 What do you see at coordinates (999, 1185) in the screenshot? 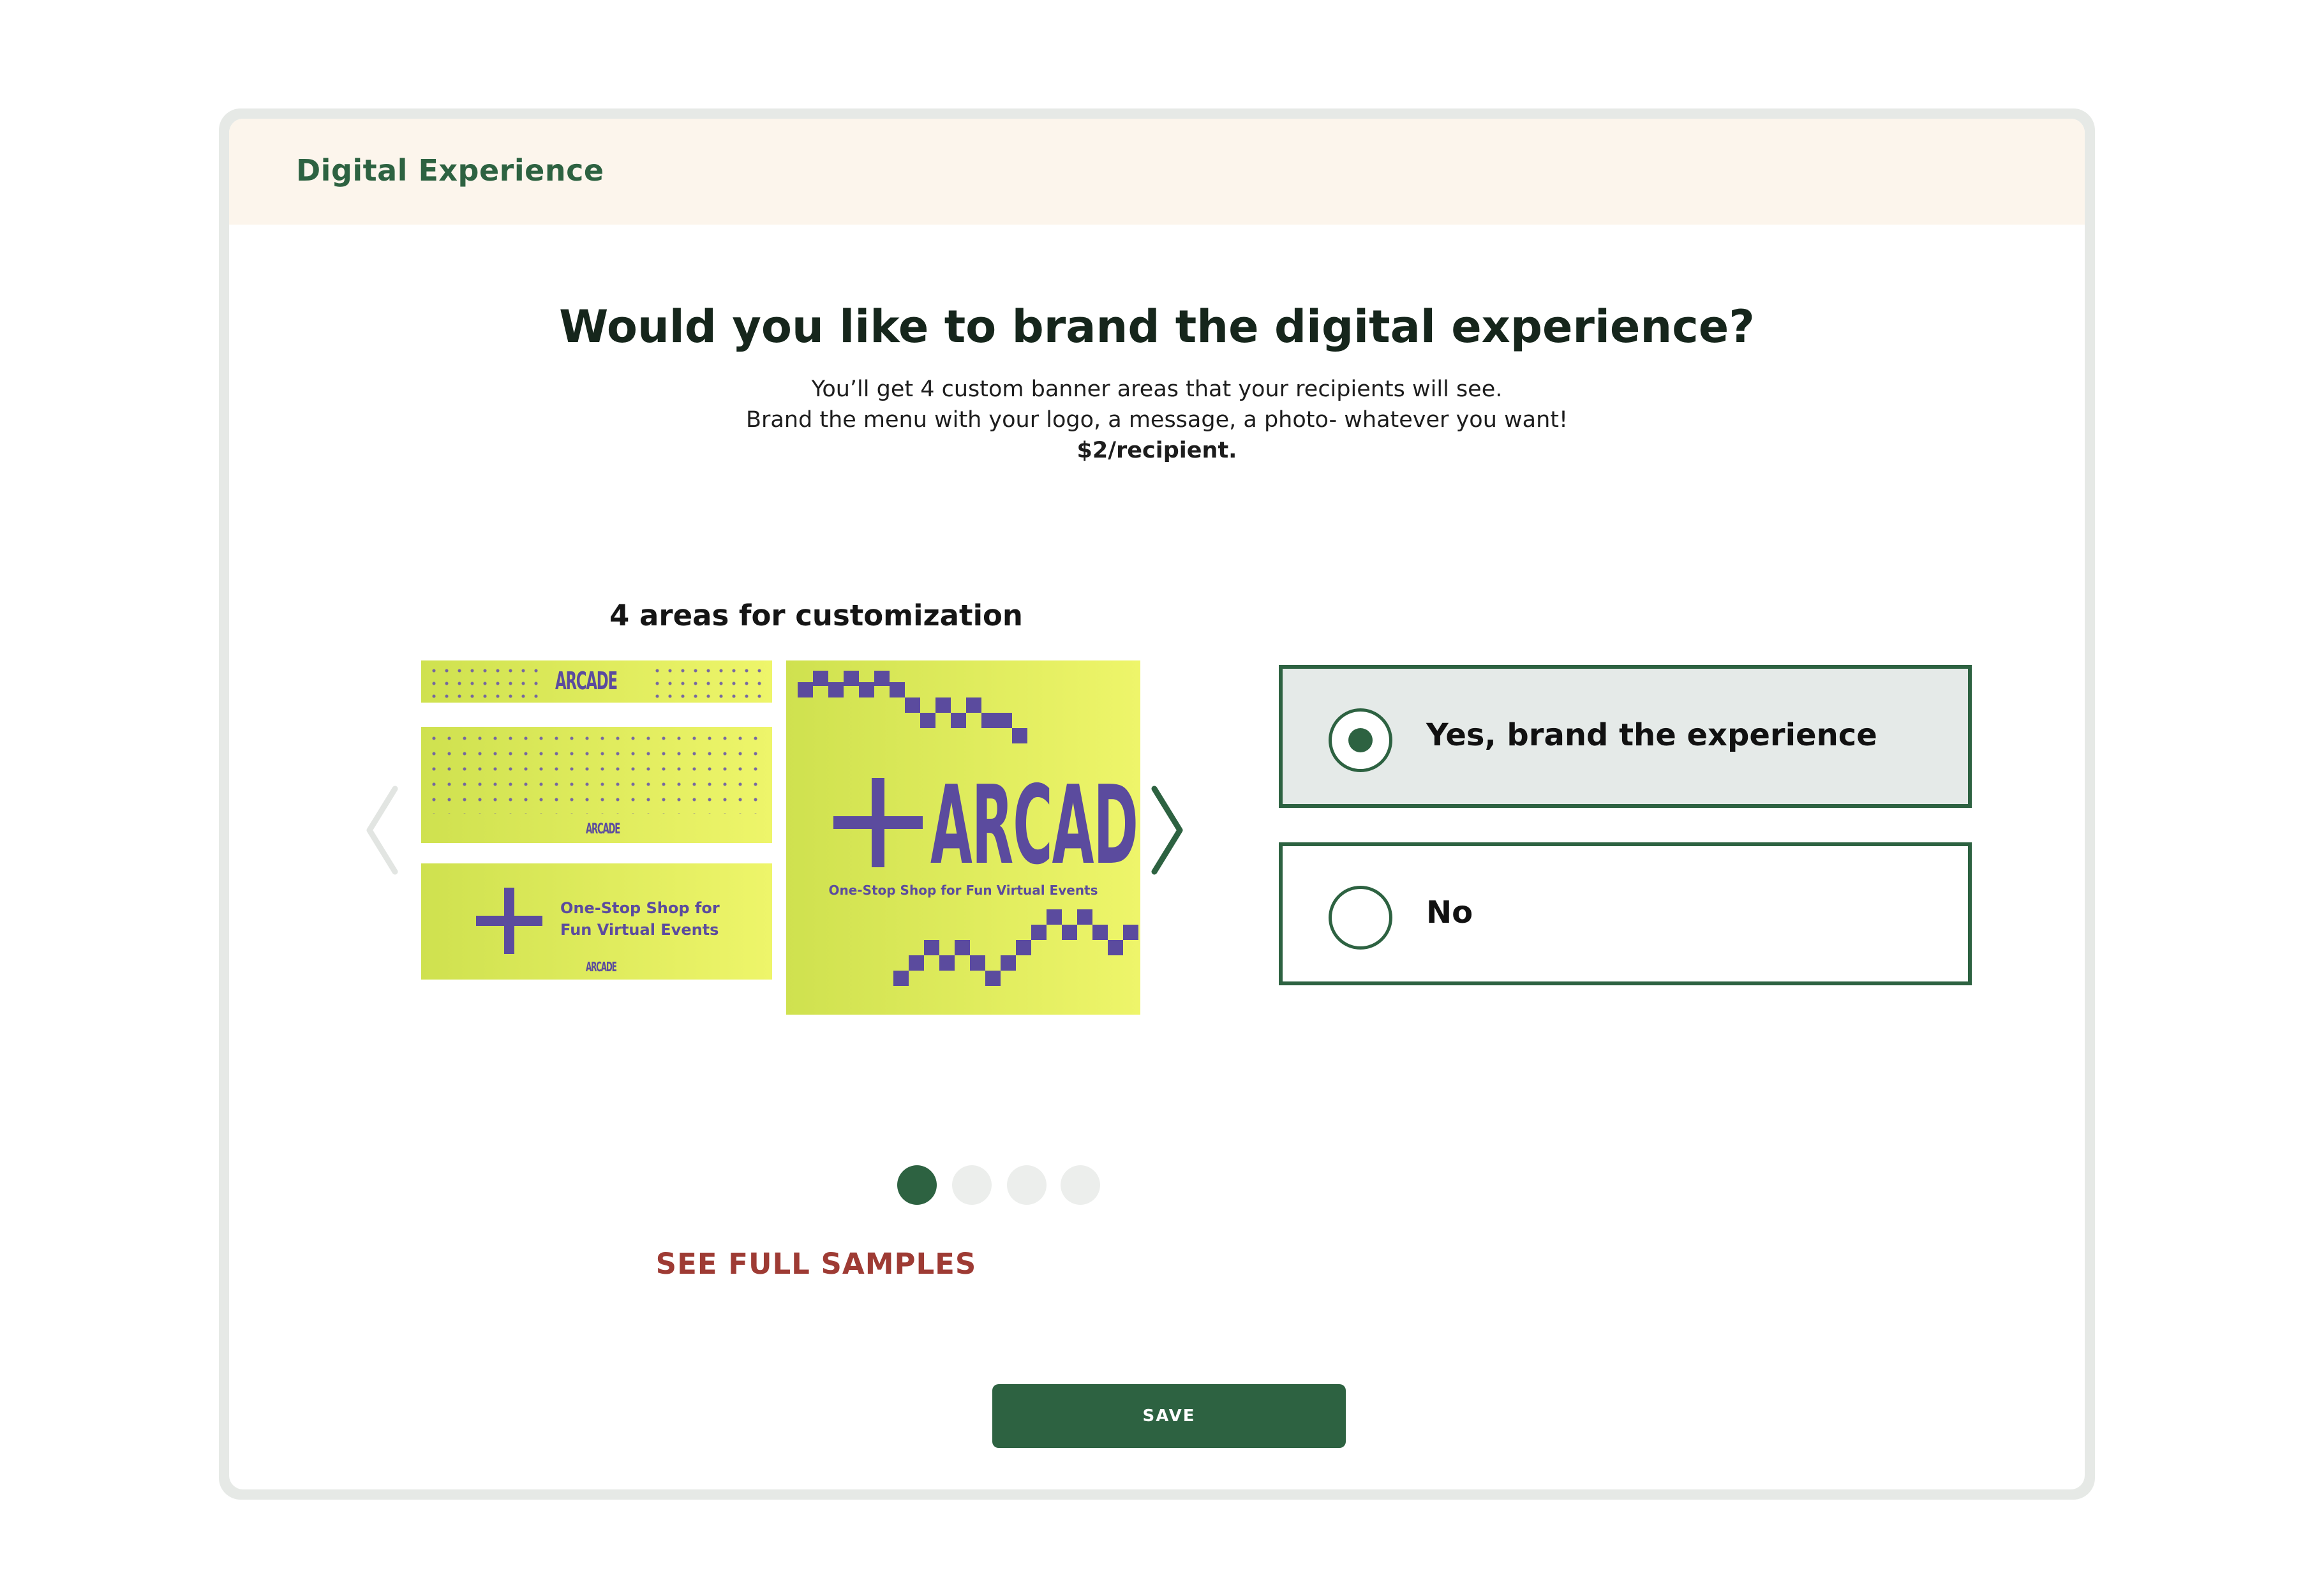
I see `carousel-pagination` at bounding box center [999, 1185].